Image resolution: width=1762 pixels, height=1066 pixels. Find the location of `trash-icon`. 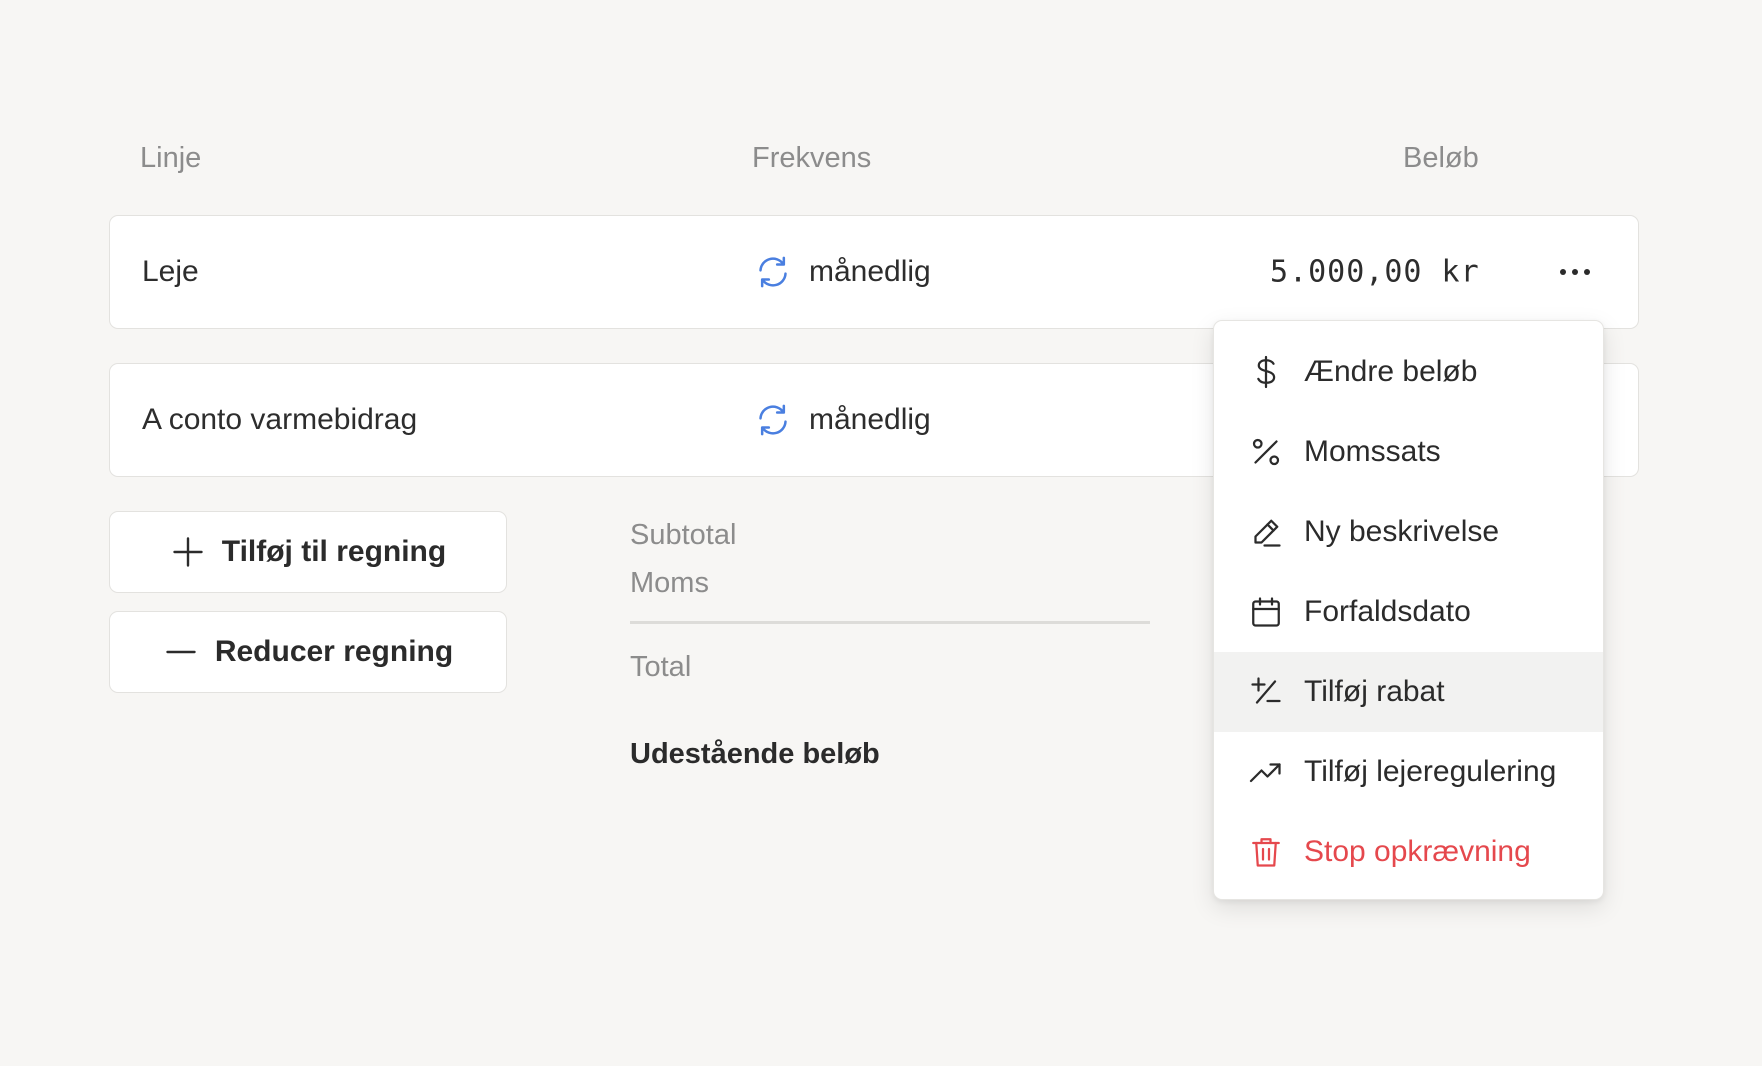

trash-icon is located at coordinates (1266, 852).